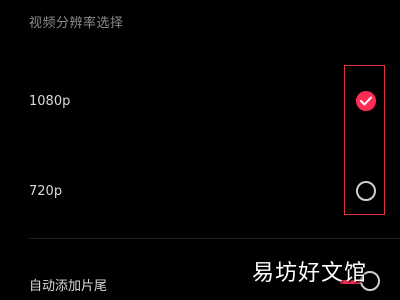 This screenshot has height=300, width=400. I want to click on selection-highlight-box, so click(364, 140).